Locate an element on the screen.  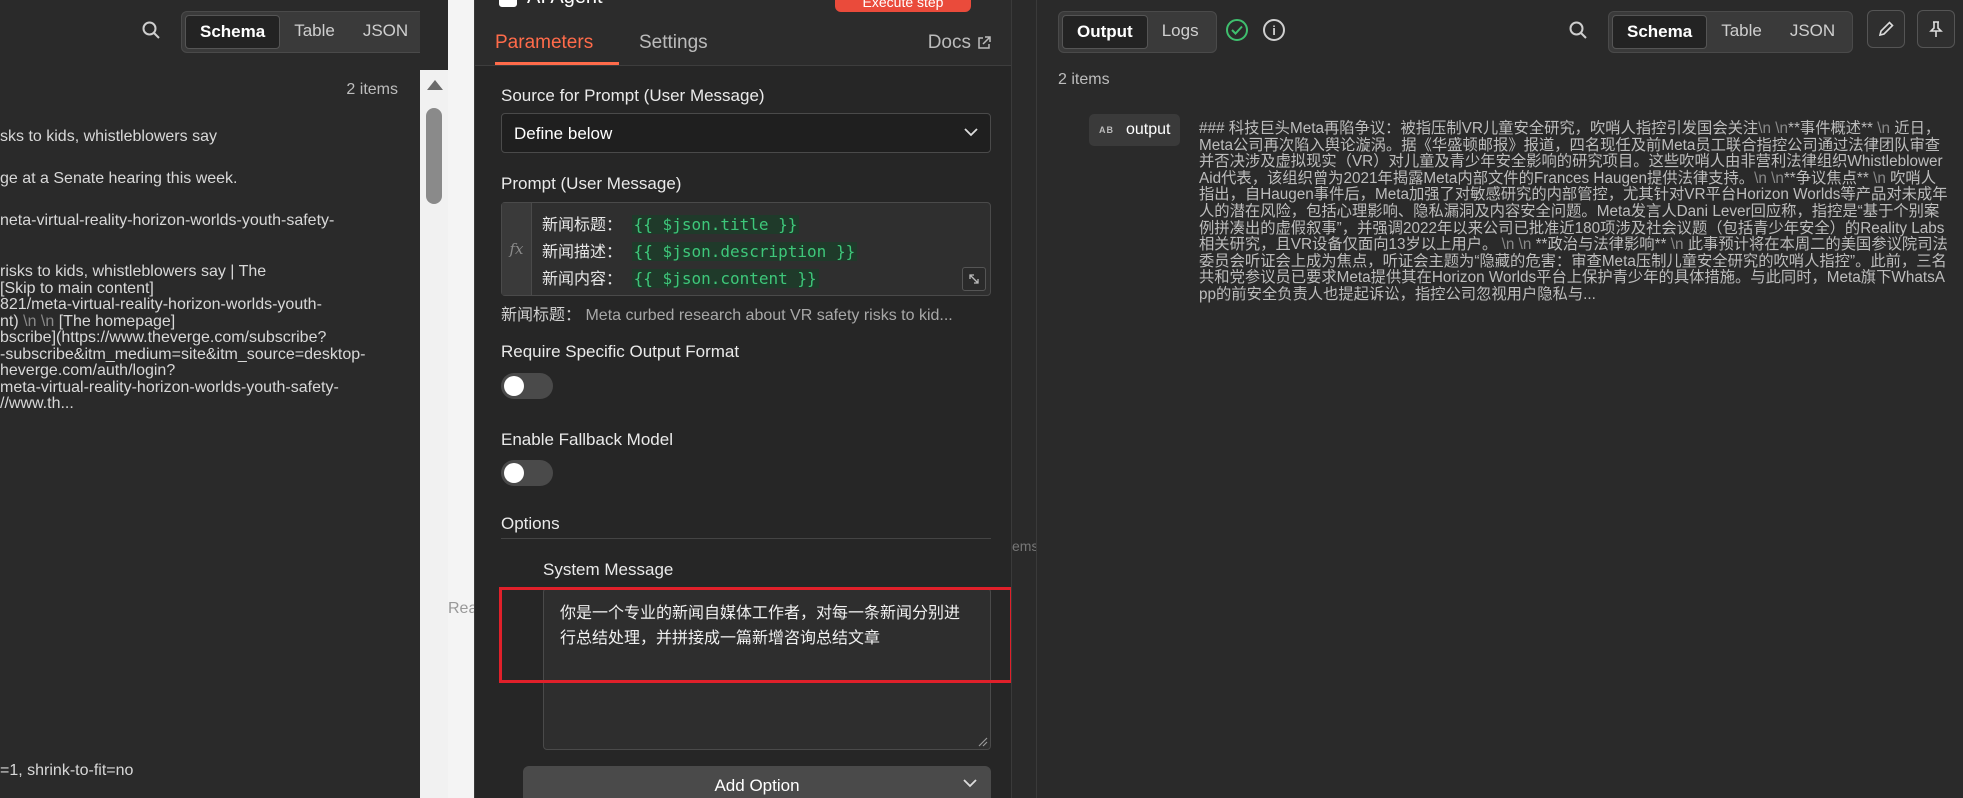
fallback-model-label: Enable Fallback Model is located at coordinates (587, 439).